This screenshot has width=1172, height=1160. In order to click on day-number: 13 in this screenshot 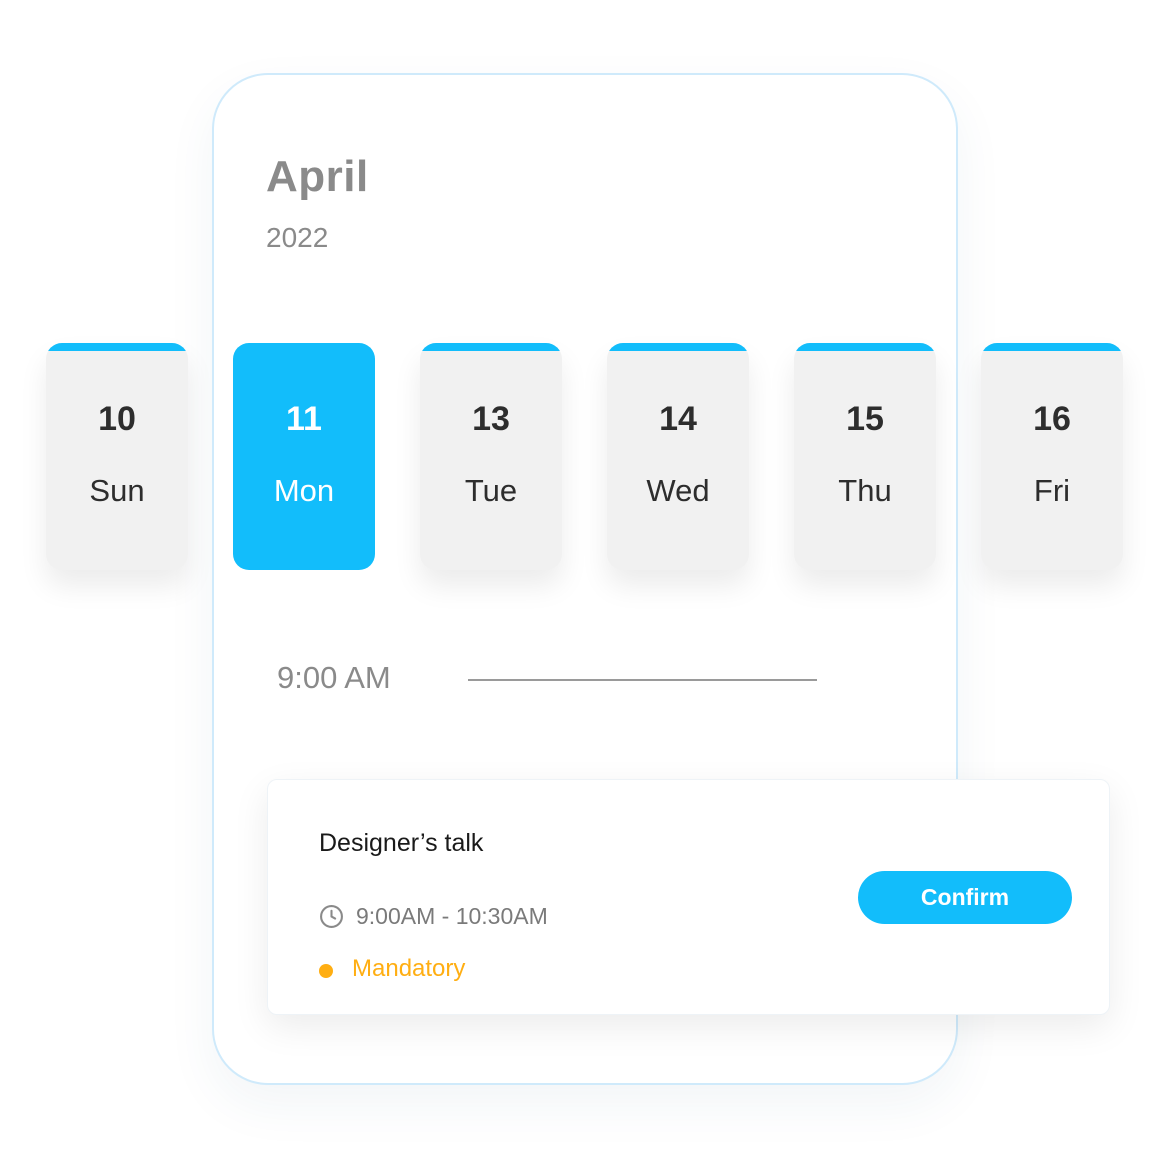, I will do `click(491, 419)`.